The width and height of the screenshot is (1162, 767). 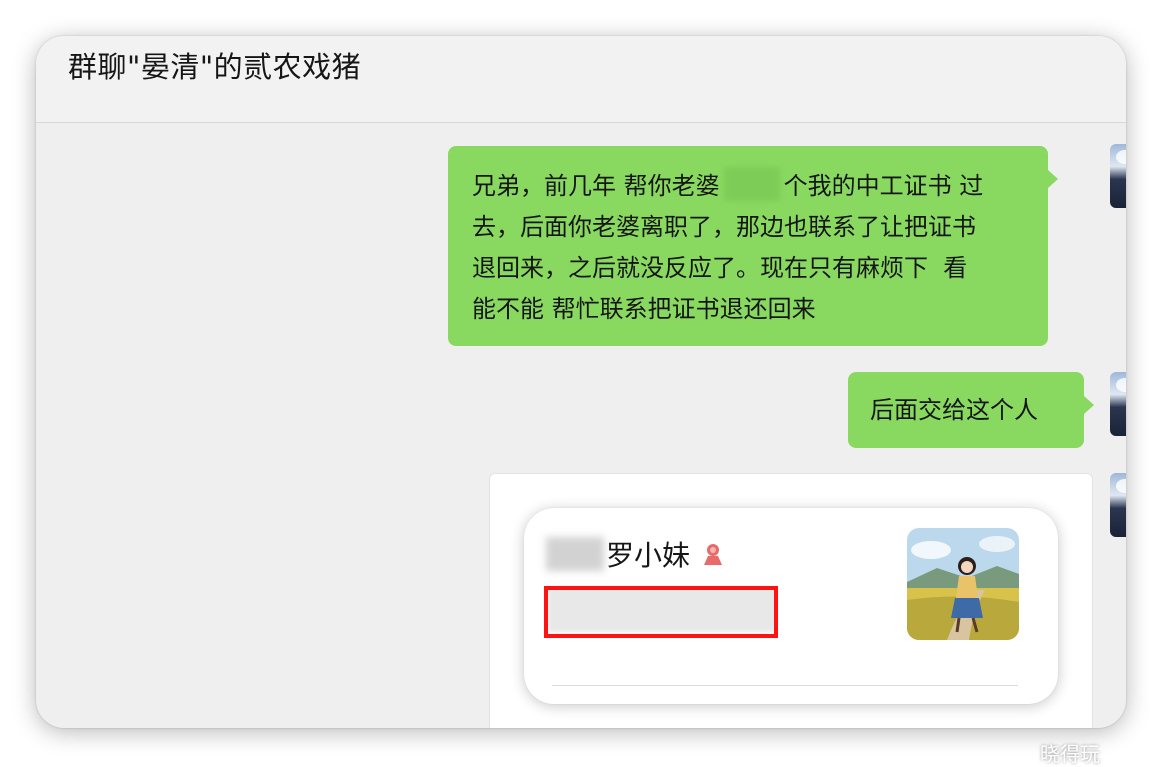 I want to click on female-icon, so click(x=713, y=554).